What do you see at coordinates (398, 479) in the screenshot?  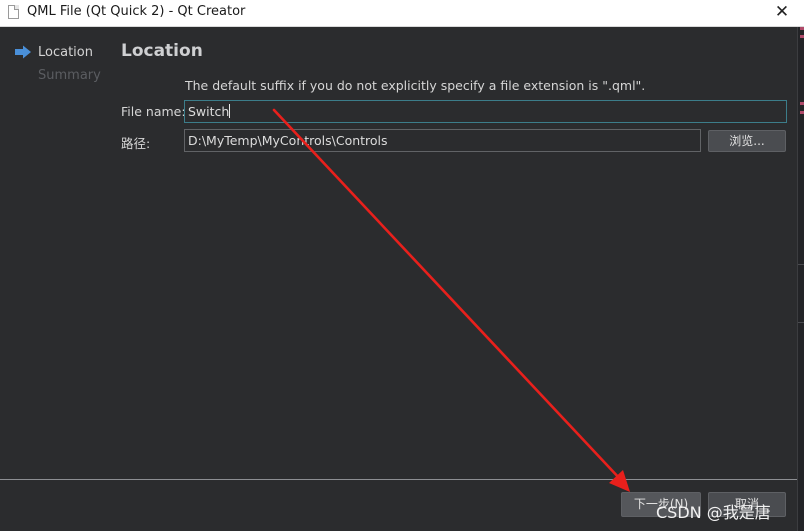 I see `footer-divider` at bounding box center [398, 479].